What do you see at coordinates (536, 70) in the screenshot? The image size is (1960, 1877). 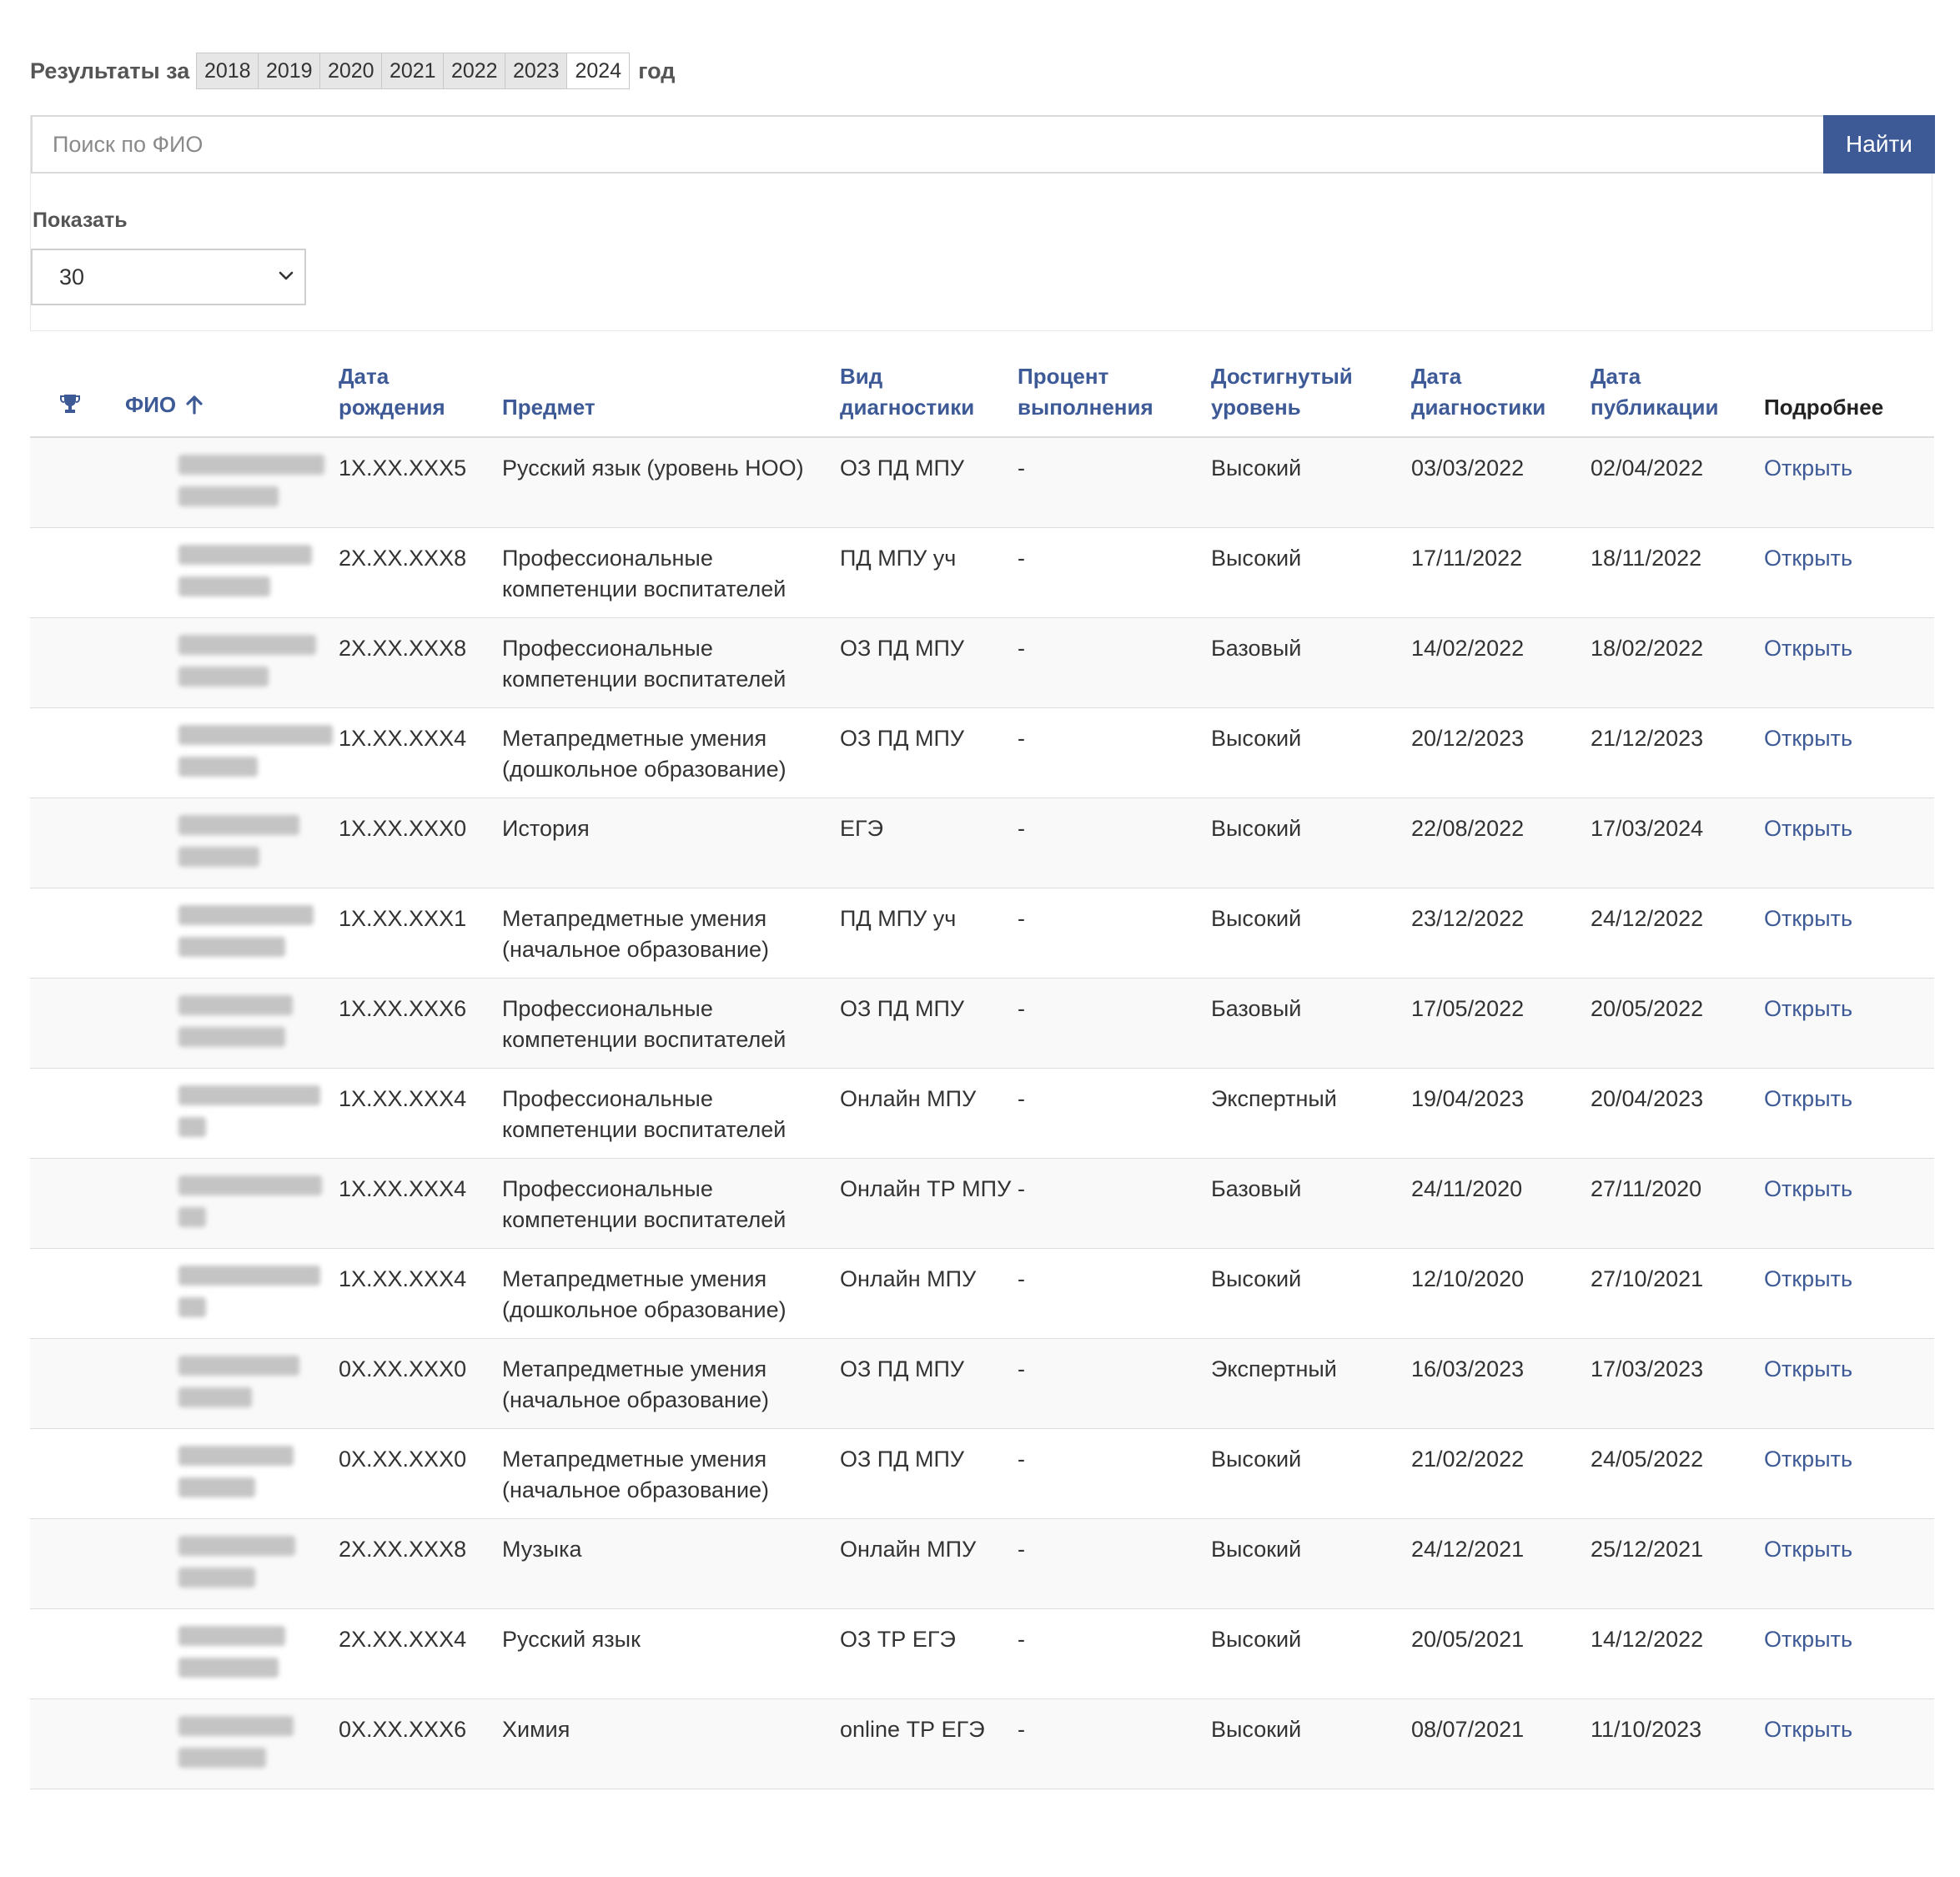 I see `year-button-2023: 2023` at bounding box center [536, 70].